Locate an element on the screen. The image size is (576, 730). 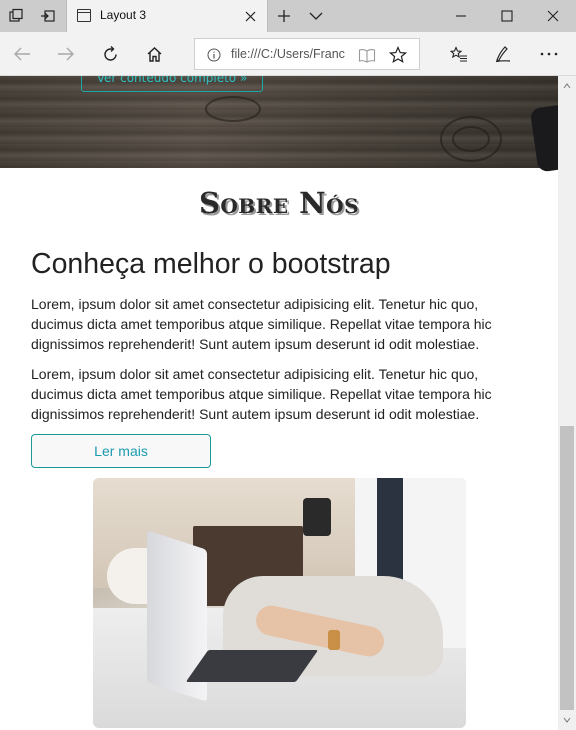
scrollbar-thumb is located at coordinates (567, 568).